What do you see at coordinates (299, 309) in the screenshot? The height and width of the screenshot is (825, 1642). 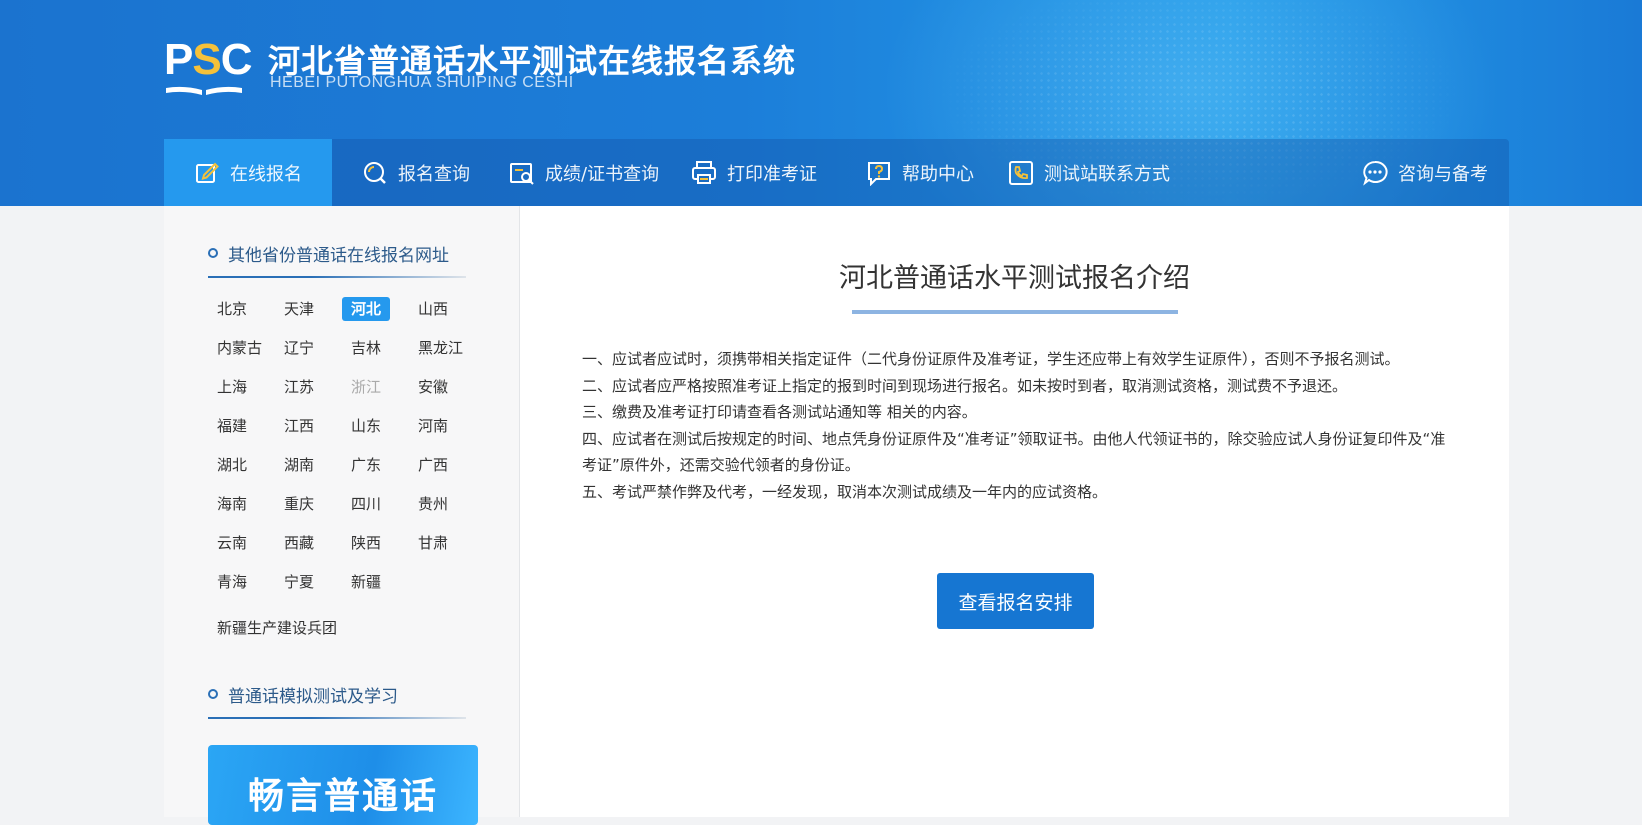 I see `province-link: 天津` at bounding box center [299, 309].